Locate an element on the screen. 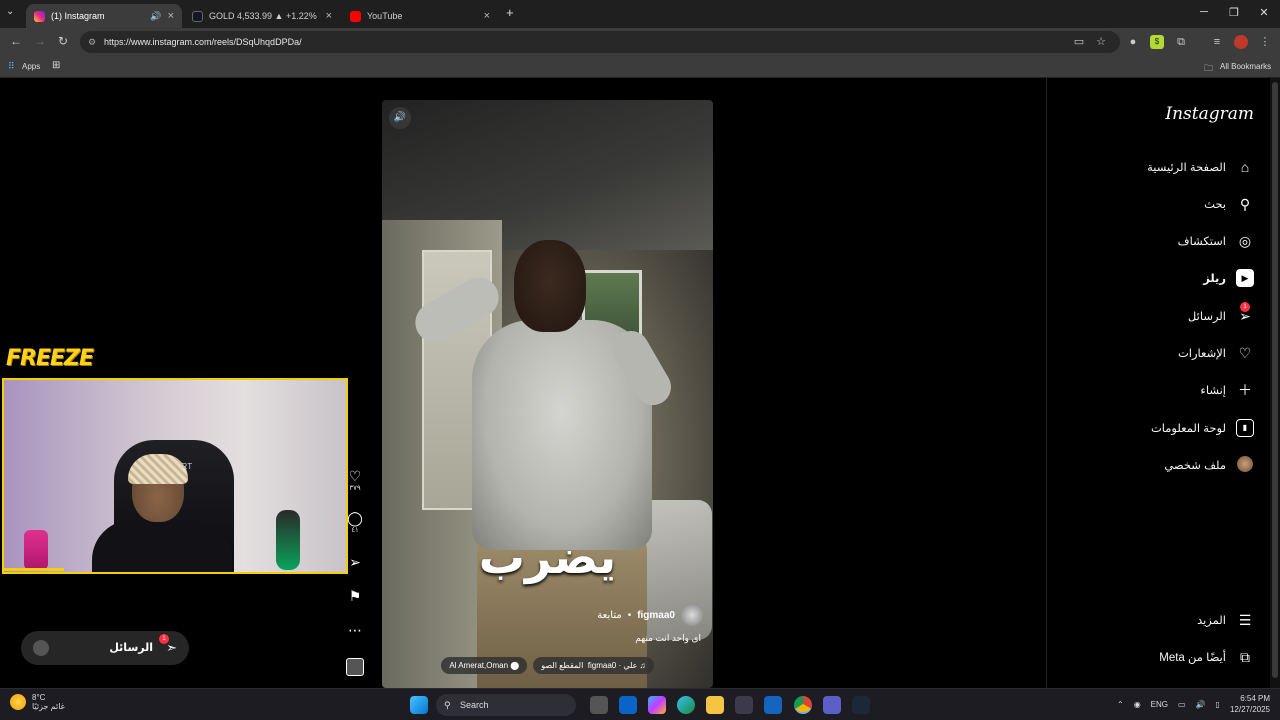 The height and width of the screenshot is (720, 1280). steam-icon is located at coordinates (861, 705).